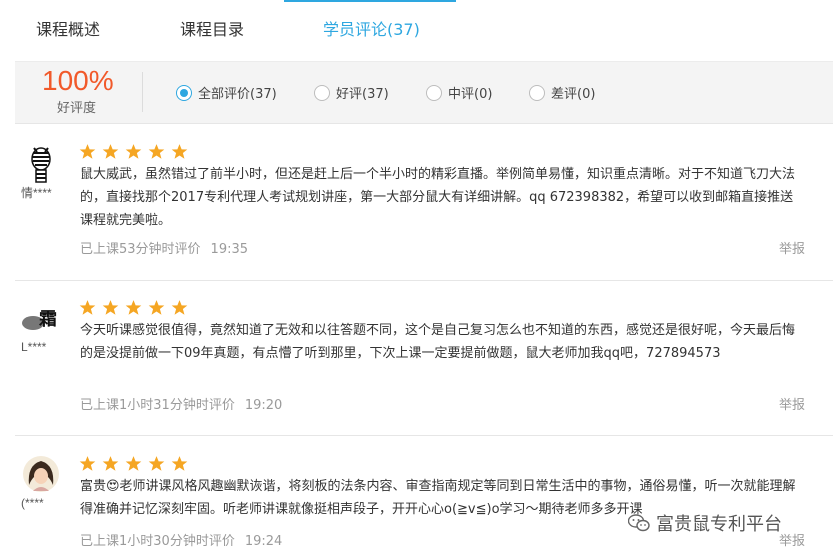  I want to click on tab-overview: 课程概述, so click(68, 28).